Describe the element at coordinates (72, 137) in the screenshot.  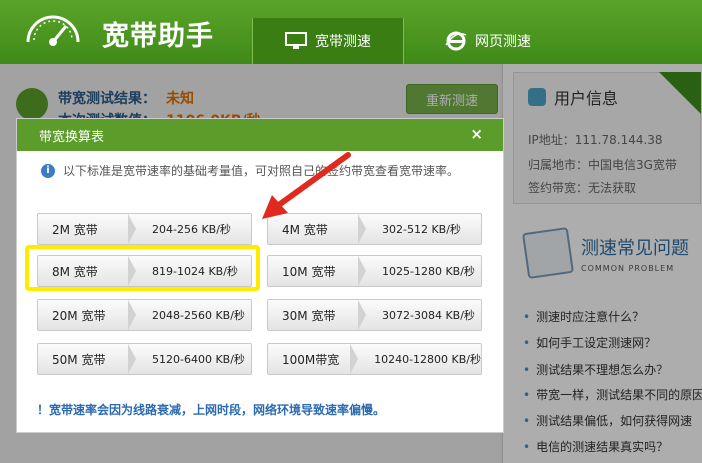
I see `dialog-title: 带宽换算表` at that location.